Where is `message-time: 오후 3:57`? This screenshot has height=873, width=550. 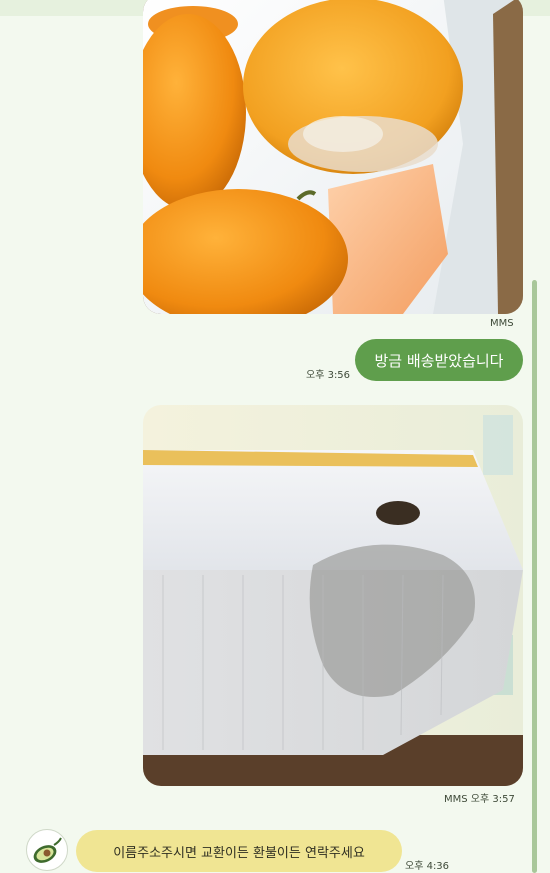 message-time: 오후 3:57 is located at coordinates (492, 799).